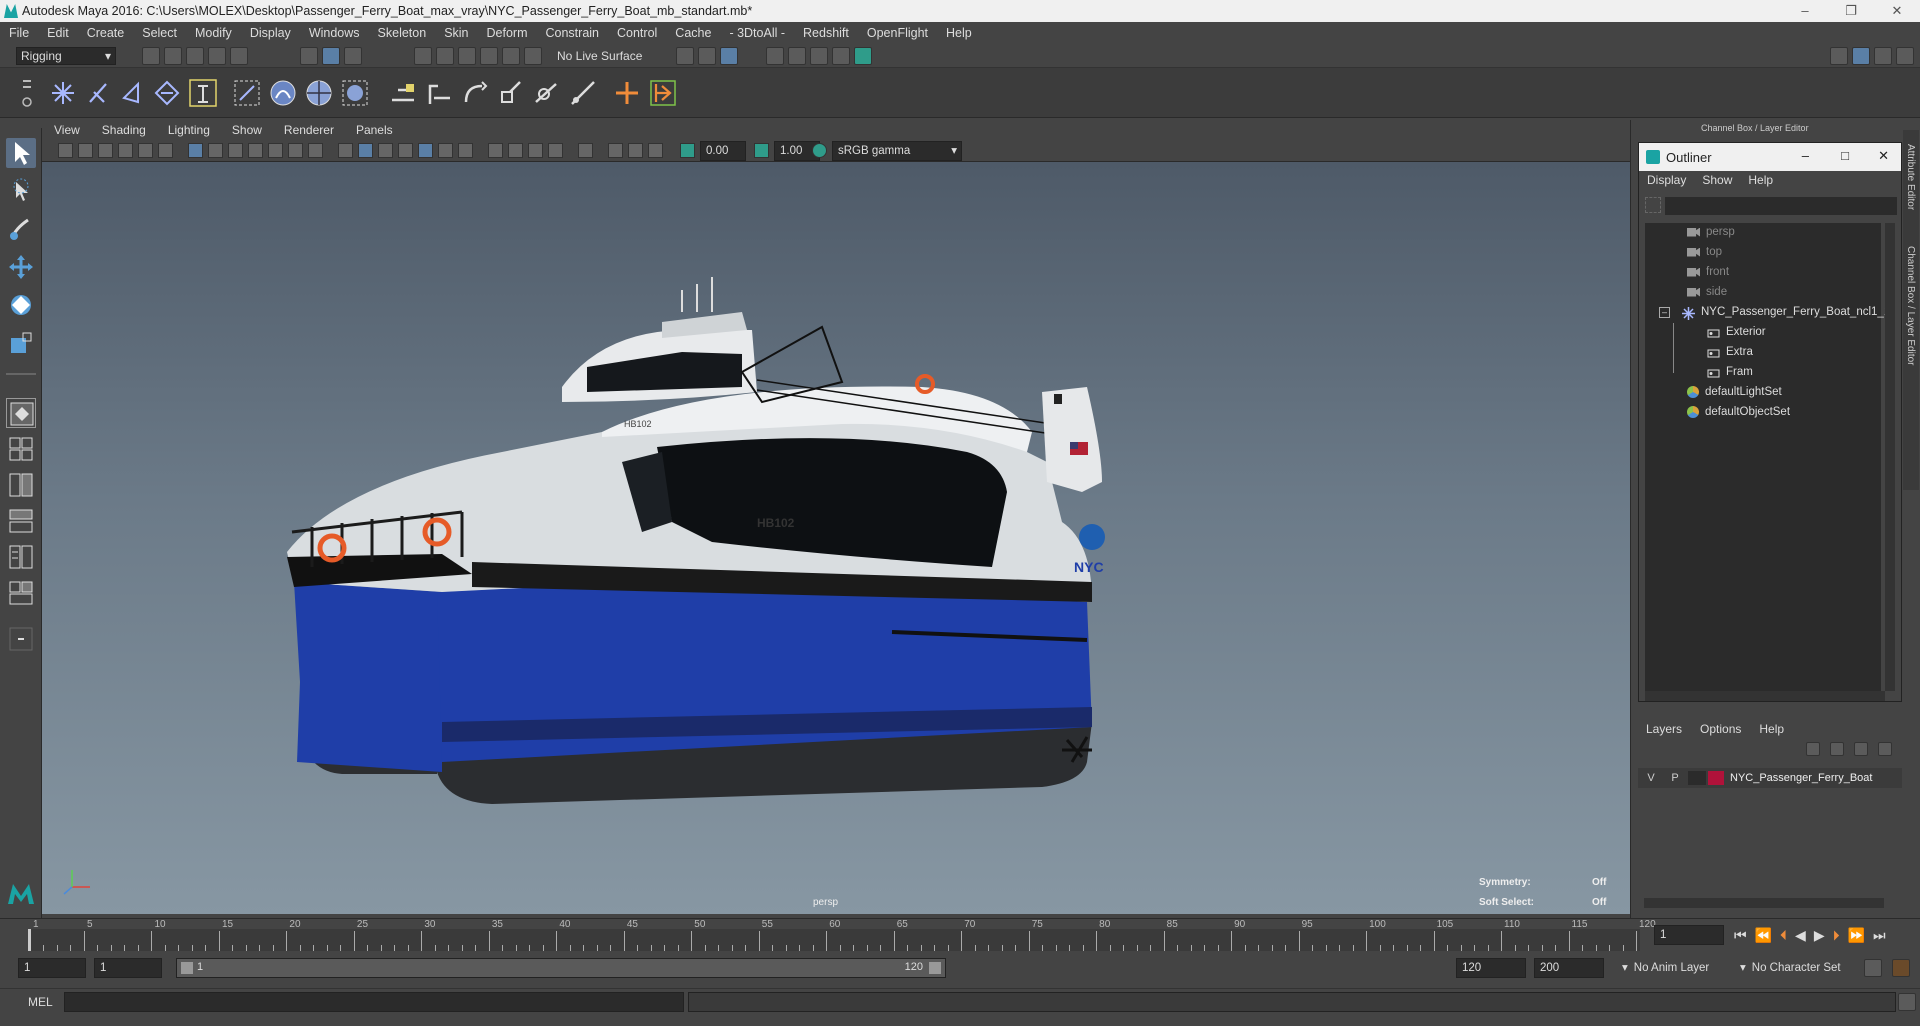 This screenshot has height=1026, width=1920. What do you see at coordinates (1569, 968) in the screenshot?
I see `animation-end-field: 200` at bounding box center [1569, 968].